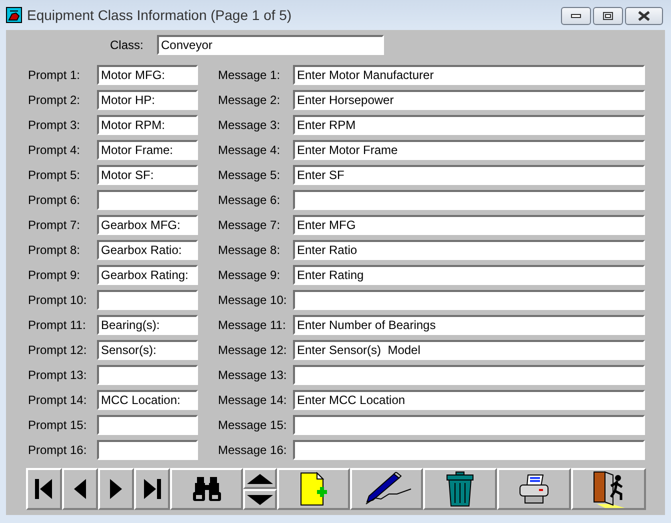  I want to click on close-icon, so click(644, 16).